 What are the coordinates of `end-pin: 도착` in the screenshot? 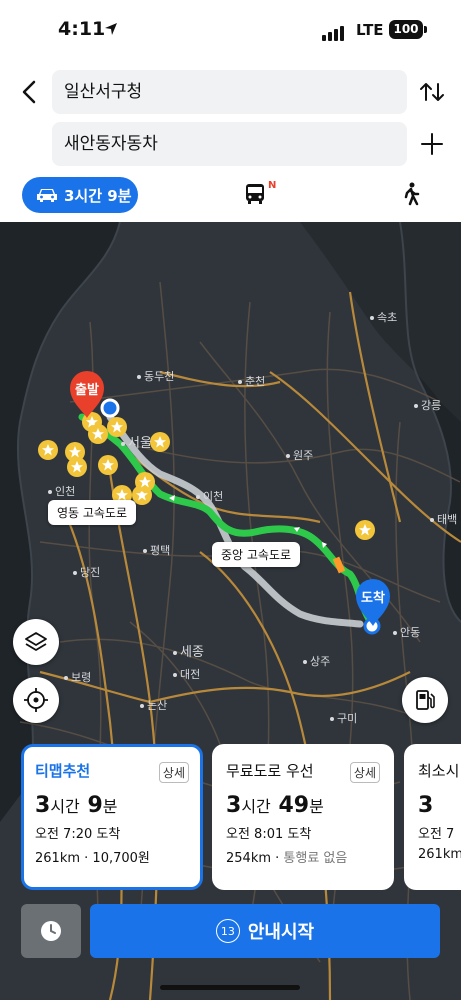 It's located at (373, 602).